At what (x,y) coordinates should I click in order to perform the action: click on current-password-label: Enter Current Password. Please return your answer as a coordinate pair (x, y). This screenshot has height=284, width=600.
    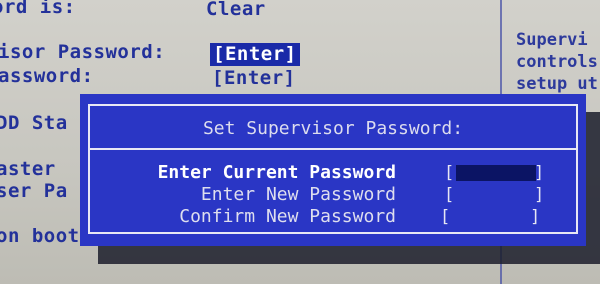
    Looking at the image, I should click on (276, 172).